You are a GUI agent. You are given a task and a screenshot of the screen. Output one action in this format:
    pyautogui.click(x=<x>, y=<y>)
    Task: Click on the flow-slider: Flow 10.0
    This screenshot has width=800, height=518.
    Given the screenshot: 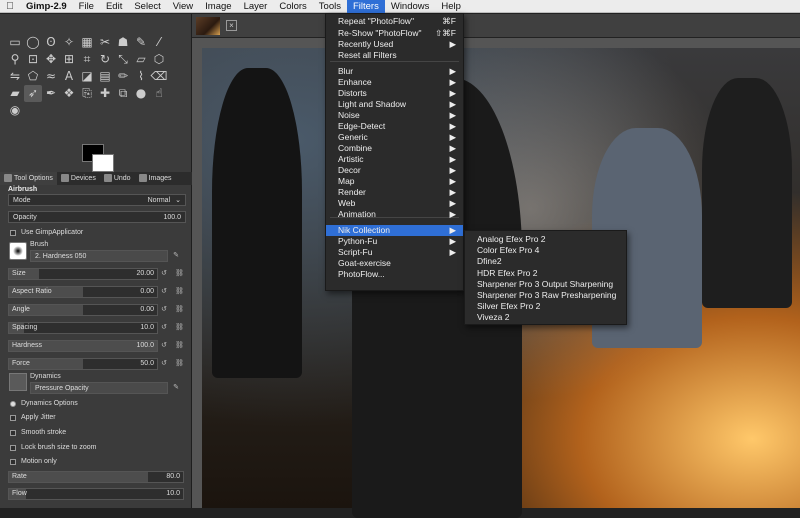 What is the action you would take?
    pyautogui.click(x=96, y=494)
    